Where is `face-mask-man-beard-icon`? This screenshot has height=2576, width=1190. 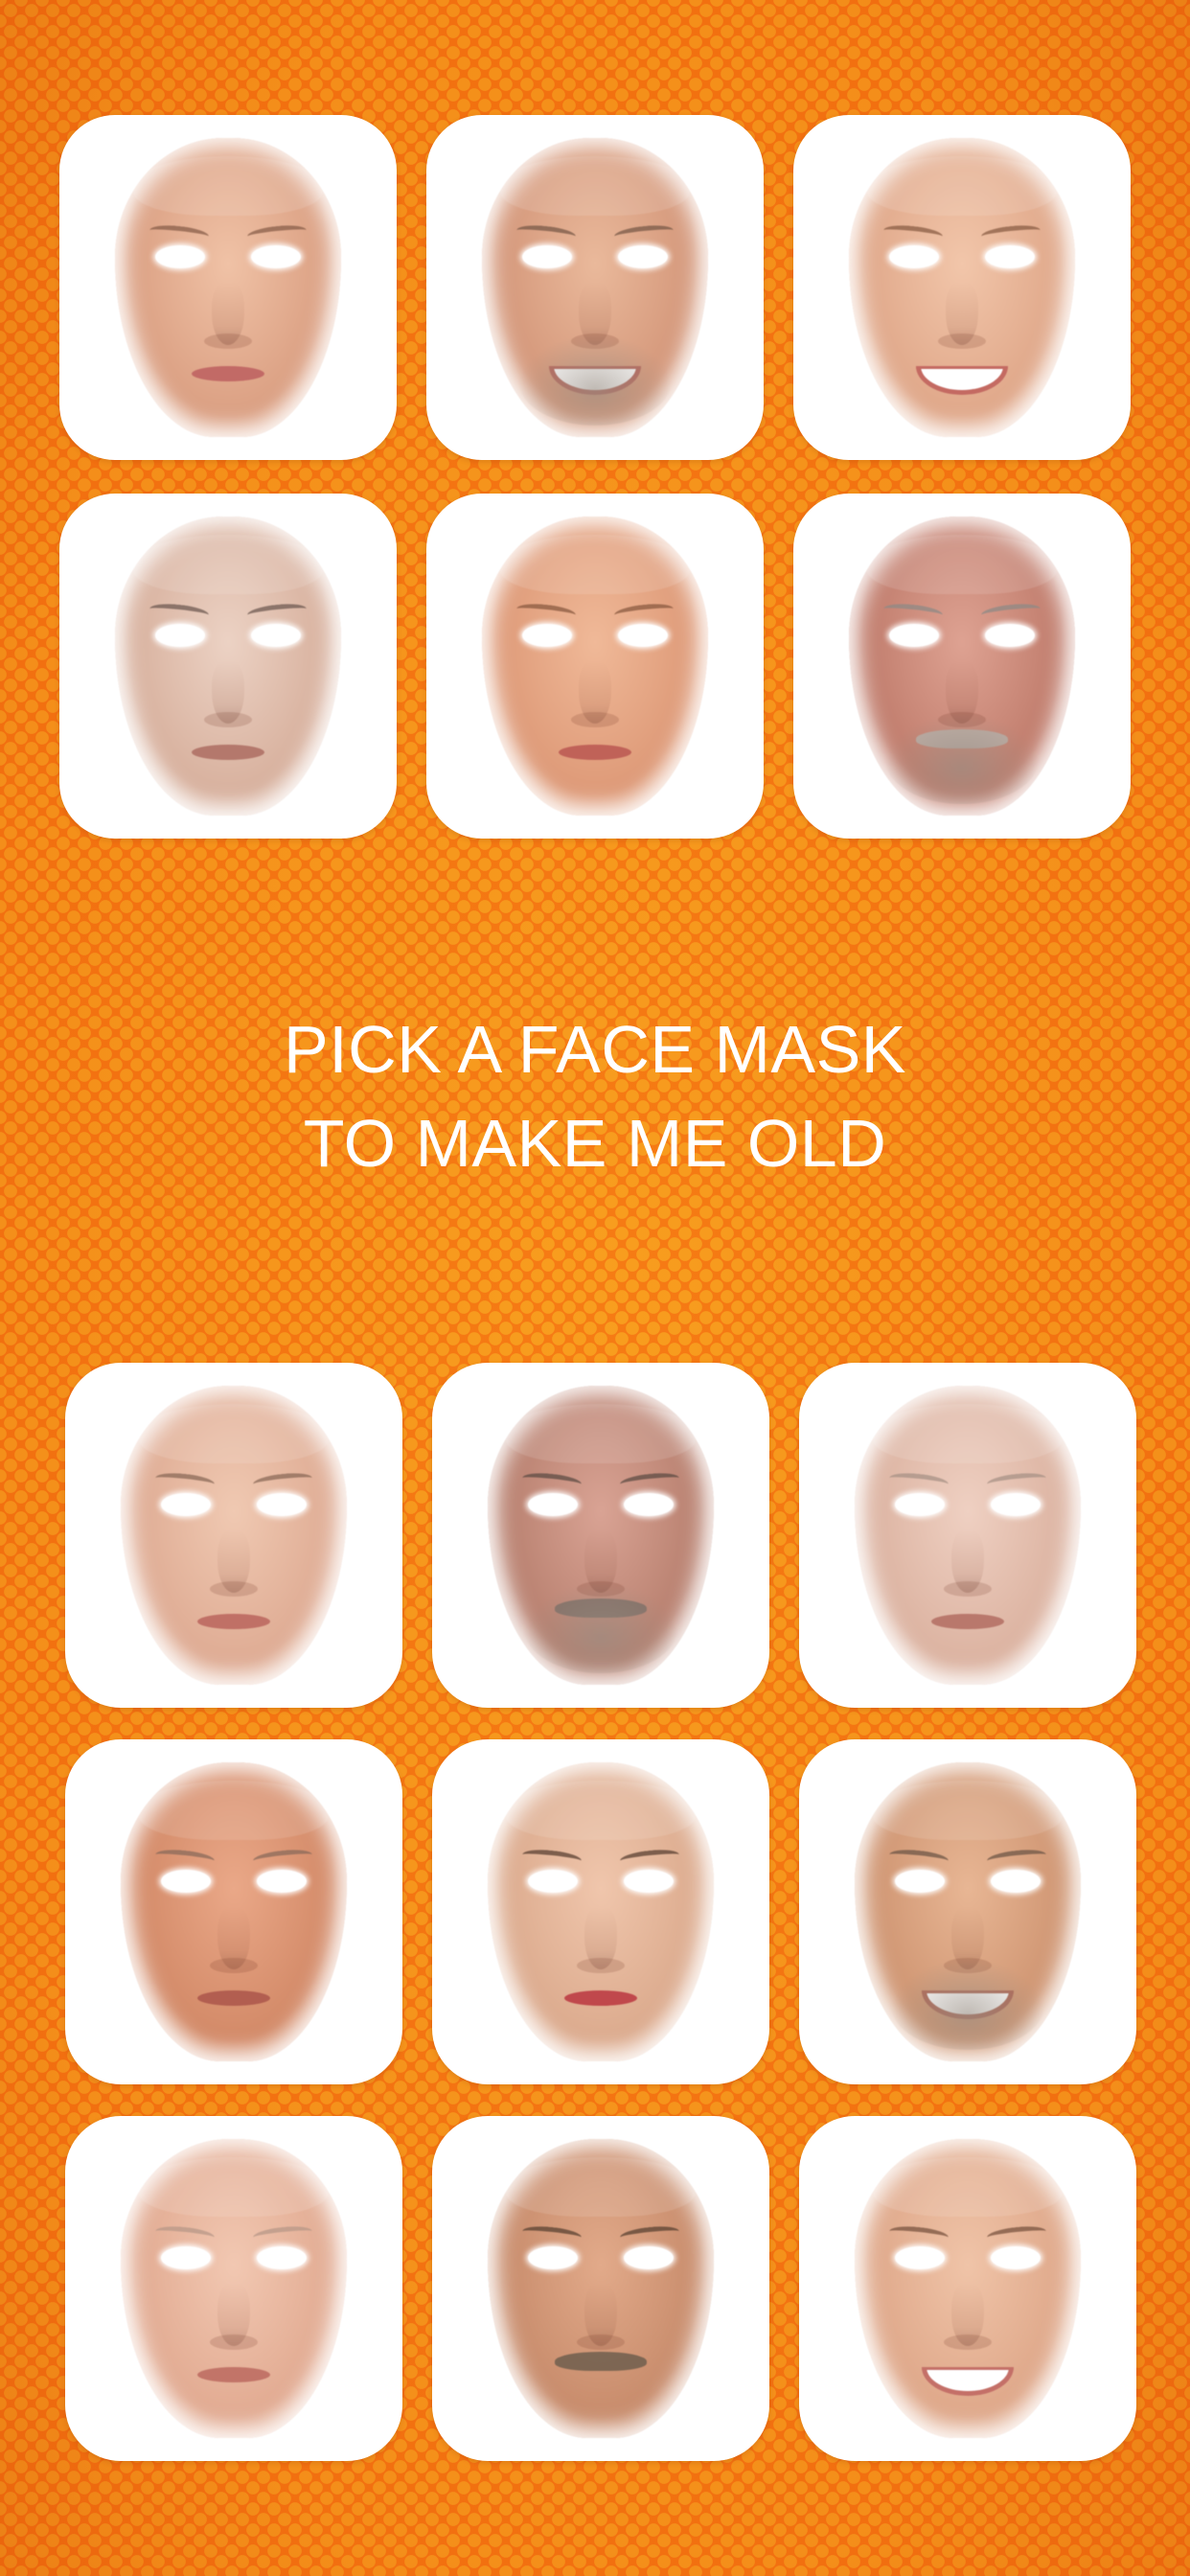
face-mask-man-beard-icon is located at coordinates (601, 1535).